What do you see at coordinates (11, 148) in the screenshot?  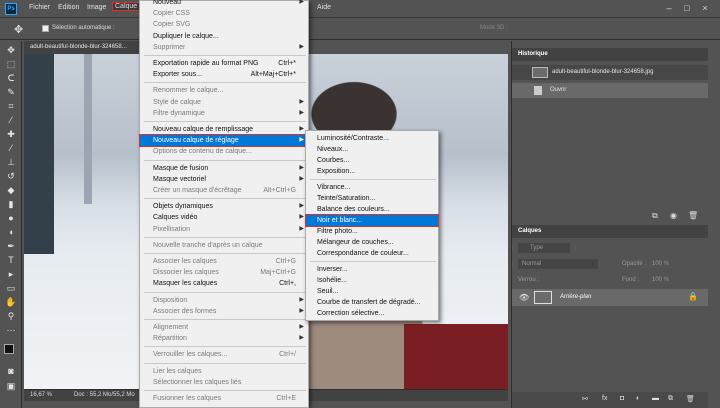 I see `brush-icon: ∕` at bounding box center [11, 148].